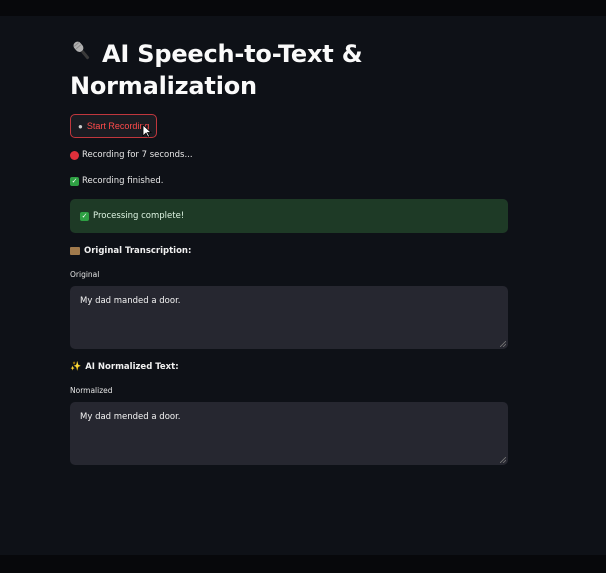 The image size is (606, 573). I want to click on original-transcription-heading: Original Transcription:, so click(289, 251).